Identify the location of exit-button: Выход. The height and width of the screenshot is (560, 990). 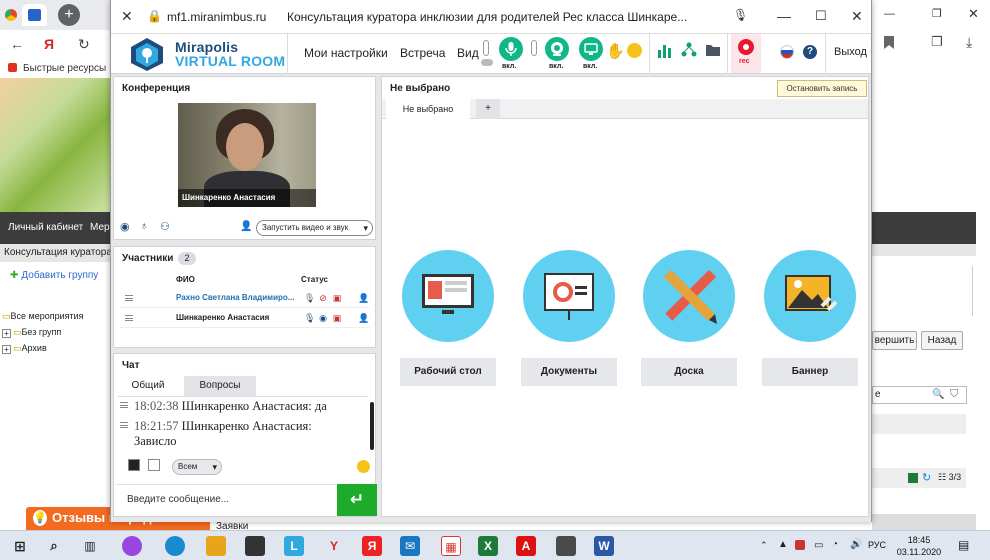
(850, 52).